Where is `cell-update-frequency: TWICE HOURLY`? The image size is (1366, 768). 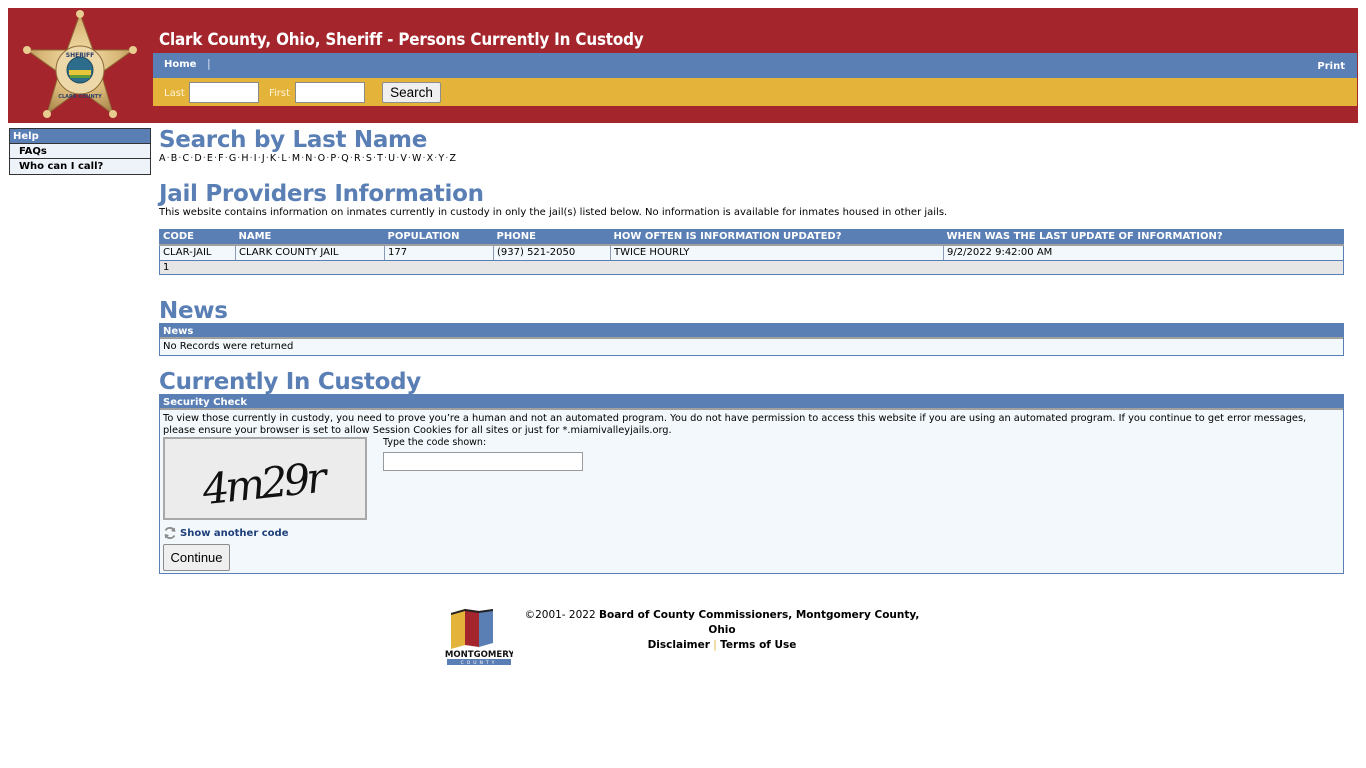 cell-update-frequency: TWICE HOURLY is located at coordinates (777, 252).